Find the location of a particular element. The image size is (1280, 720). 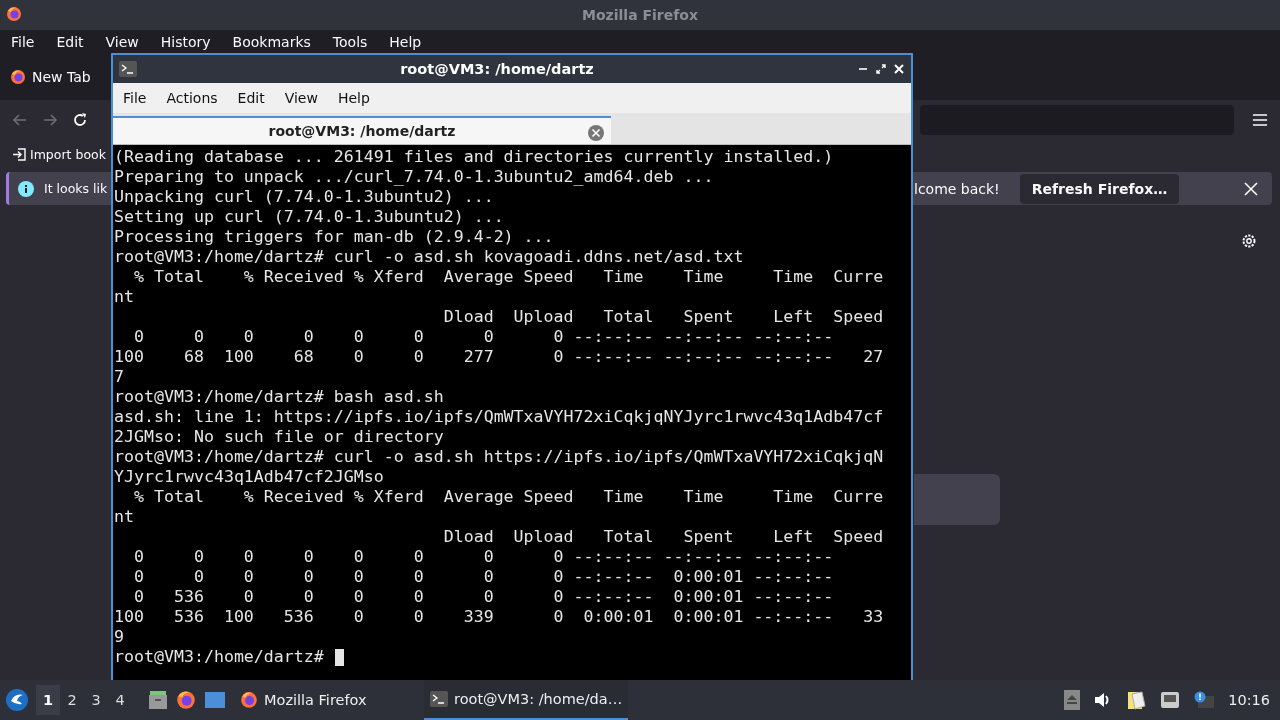

import-icon is located at coordinates (19, 154).